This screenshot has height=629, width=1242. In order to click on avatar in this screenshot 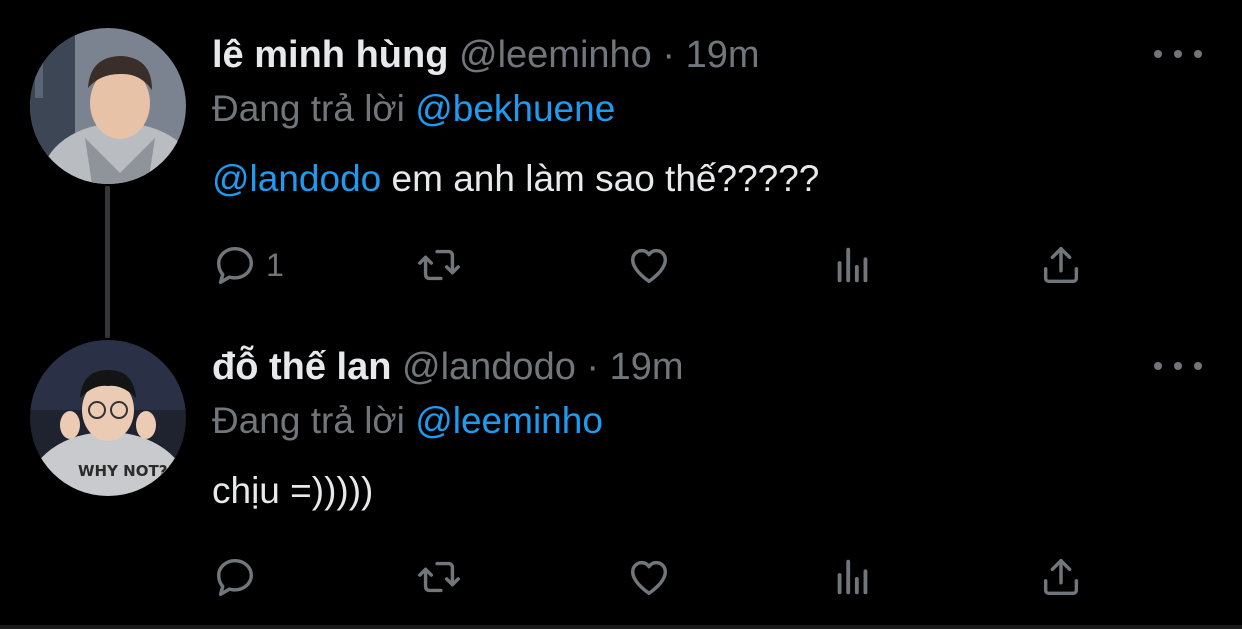, I will do `click(108, 106)`.